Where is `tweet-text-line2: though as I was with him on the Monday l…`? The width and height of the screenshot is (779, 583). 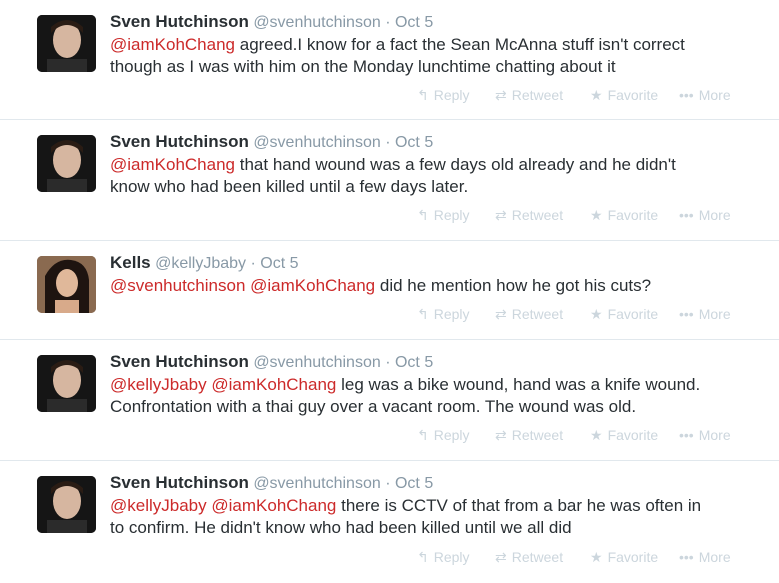 tweet-text-line2: though as I was with him on the Monday l… is located at coordinates (363, 66).